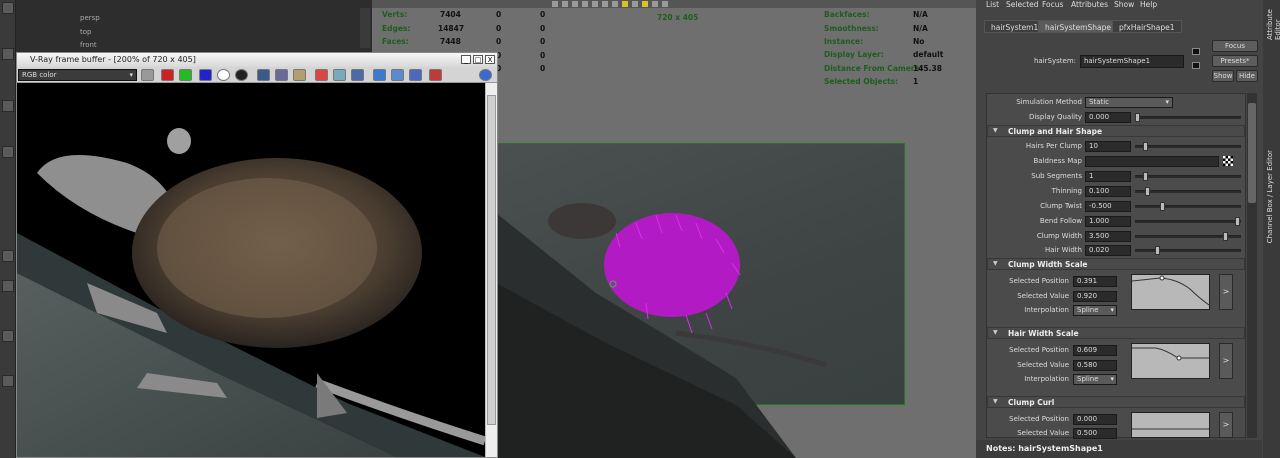 The height and width of the screenshot is (458, 1280). Describe the element at coordinates (1196, 65) in the screenshot. I see `output-connection-icon` at that location.